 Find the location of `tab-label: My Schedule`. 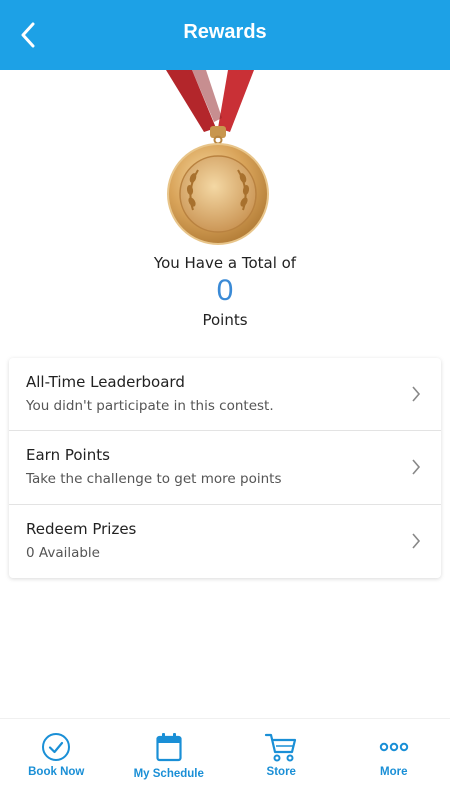

tab-label: My Schedule is located at coordinates (168, 774).